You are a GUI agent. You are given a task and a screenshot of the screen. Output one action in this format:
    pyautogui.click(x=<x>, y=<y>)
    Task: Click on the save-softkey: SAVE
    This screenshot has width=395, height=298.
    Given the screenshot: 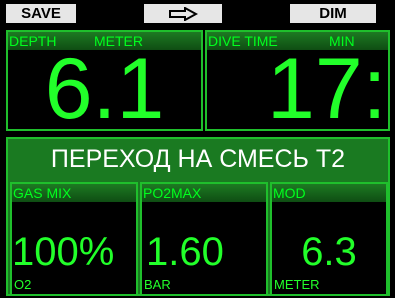 What is the action you would take?
    pyautogui.click(x=41, y=13)
    